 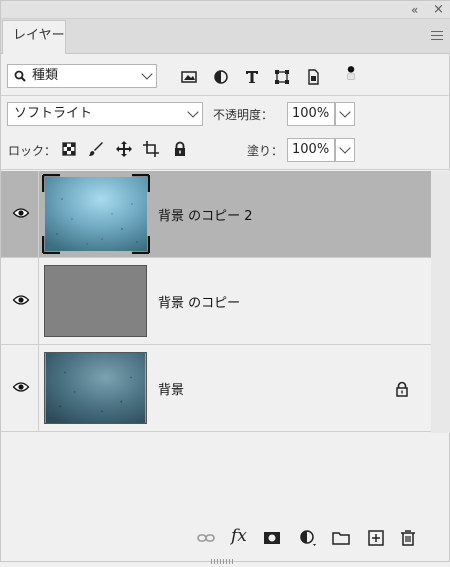 What do you see at coordinates (351, 73) in the screenshot?
I see `filter-toggle-icon` at bounding box center [351, 73].